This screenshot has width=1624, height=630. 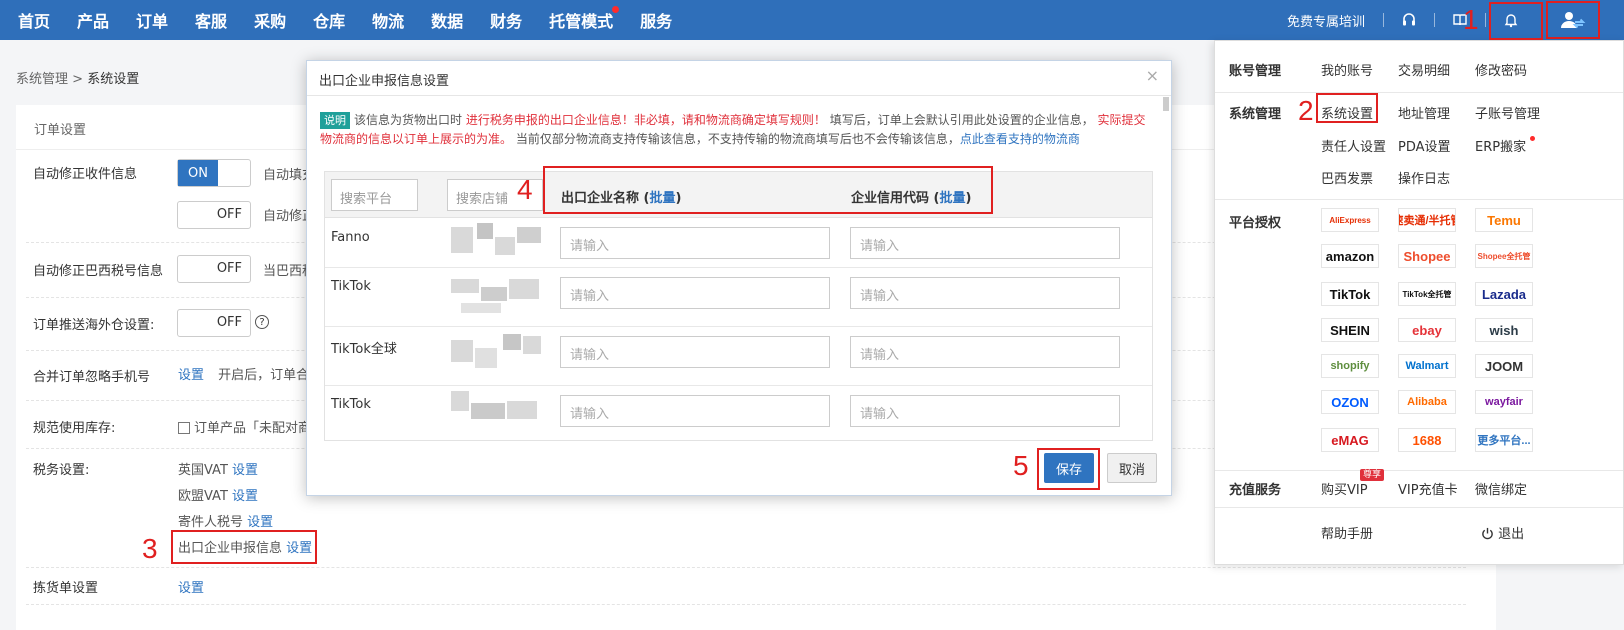 I want to click on nav-orders: 订单, so click(x=152, y=20).